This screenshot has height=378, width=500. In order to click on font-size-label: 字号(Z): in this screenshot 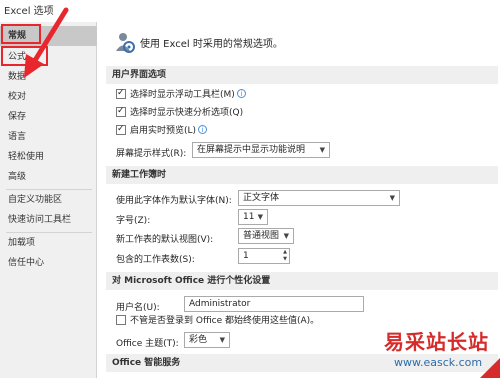, I will do `click(133, 221)`.